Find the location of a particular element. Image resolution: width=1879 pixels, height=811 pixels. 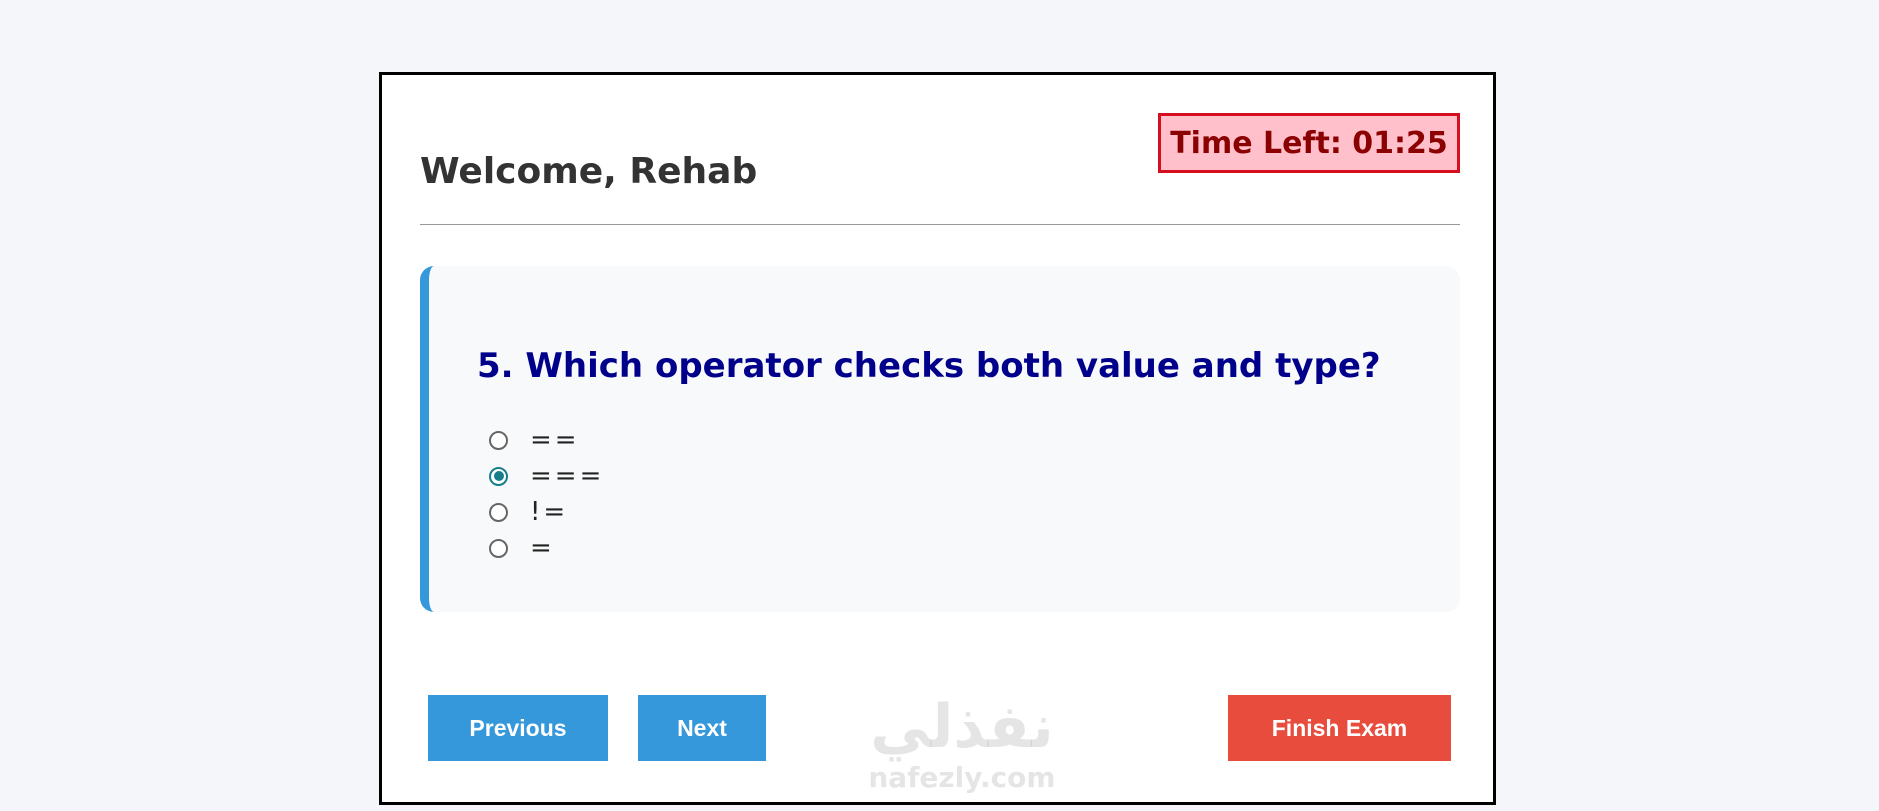

watermark-logo: نفذلي nafezly.com is located at coordinates (962, 745).